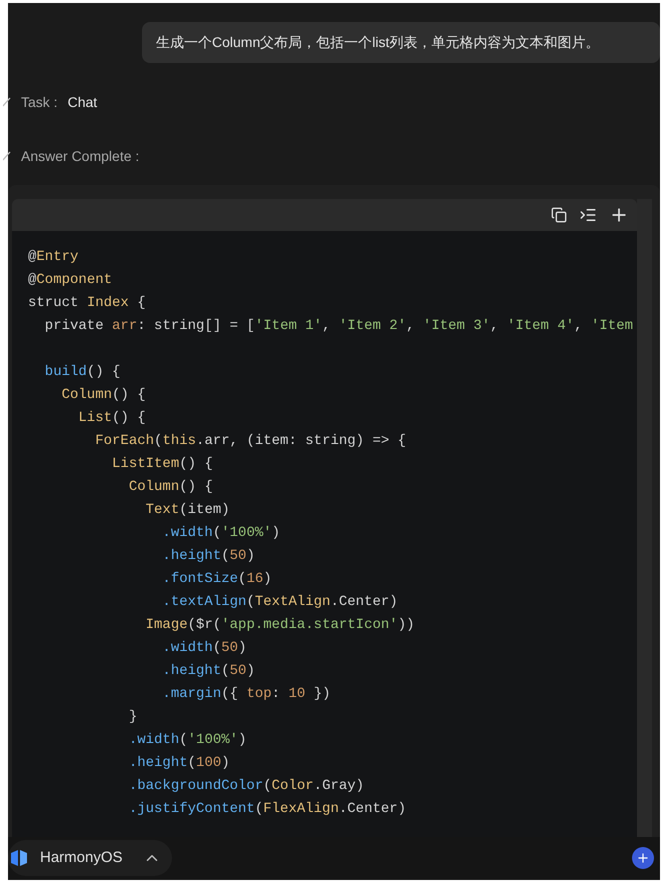 The width and height of the screenshot is (664, 891). I want to click on code-line: @Entry, so click(53, 257).